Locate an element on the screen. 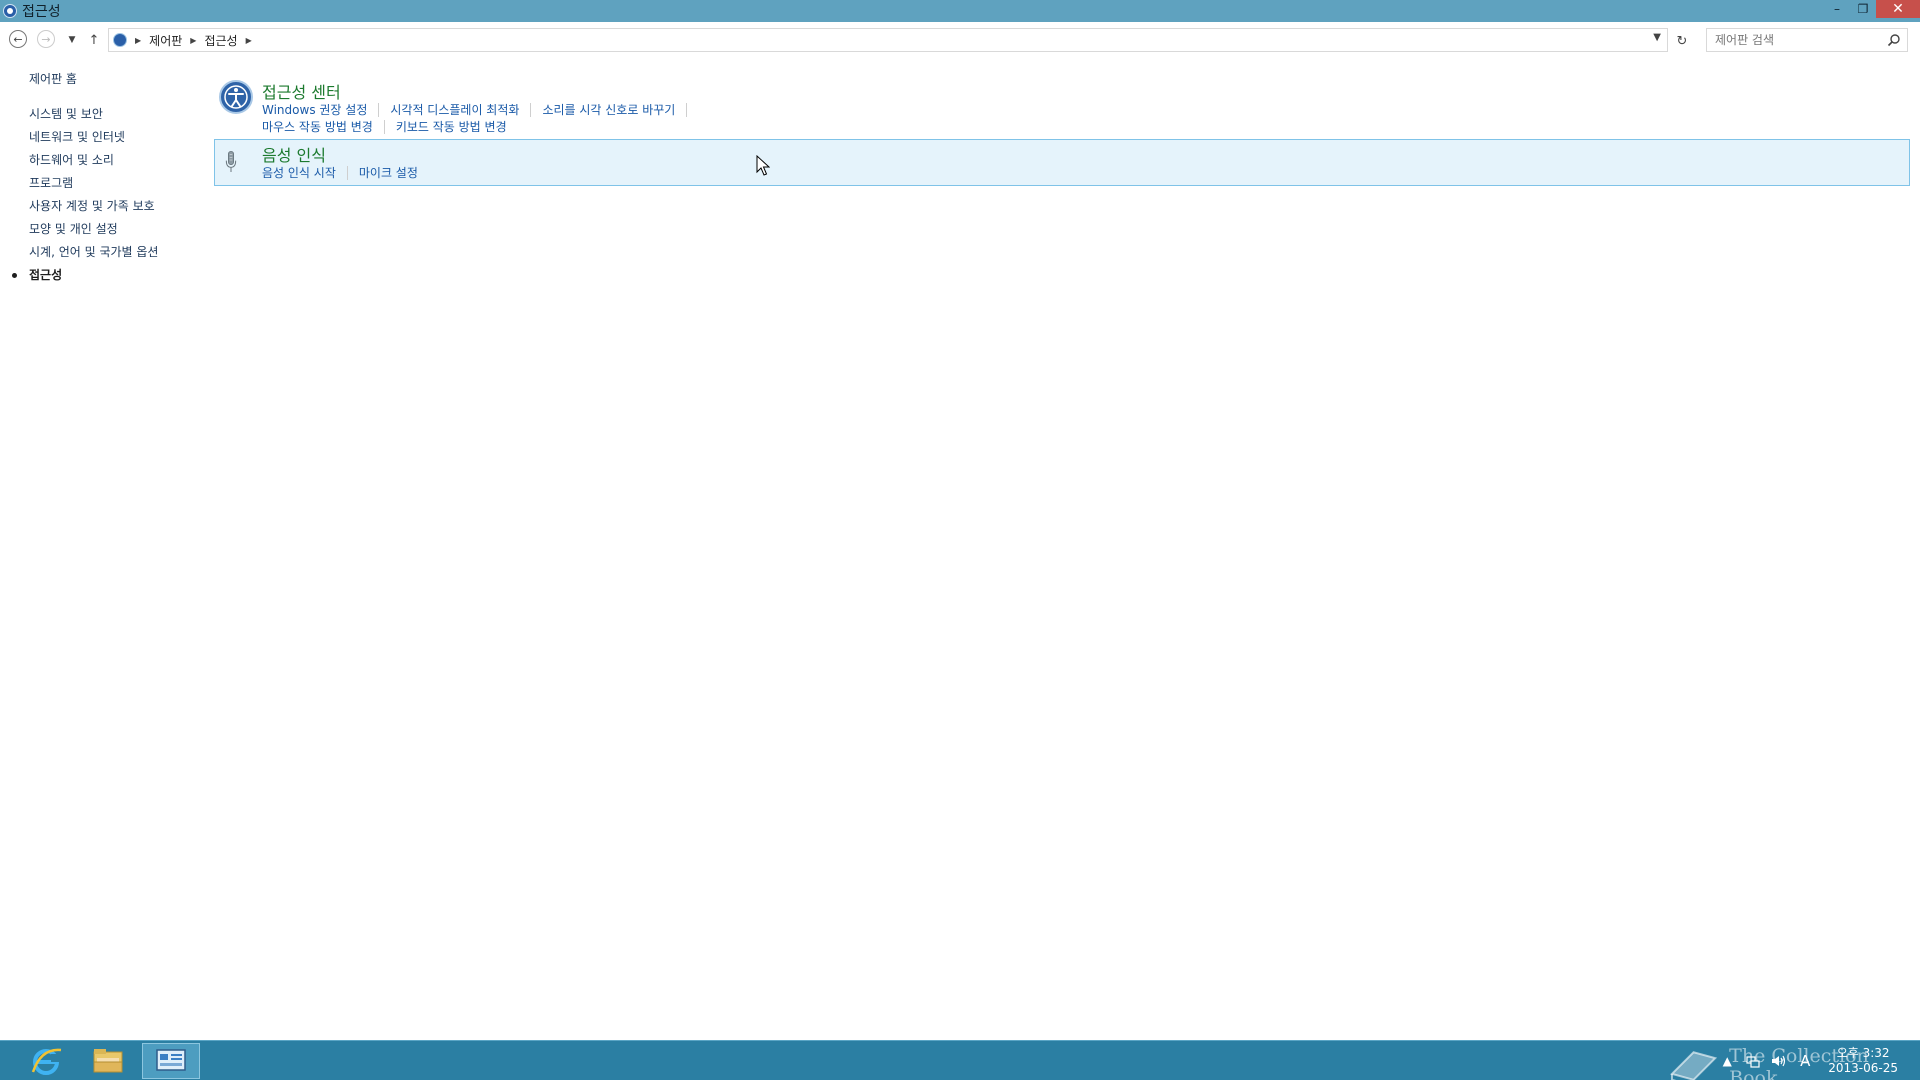 The image size is (1920, 1089). link-start-speech-recognition: 음성 인식 시작 is located at coordinates (299, 172).